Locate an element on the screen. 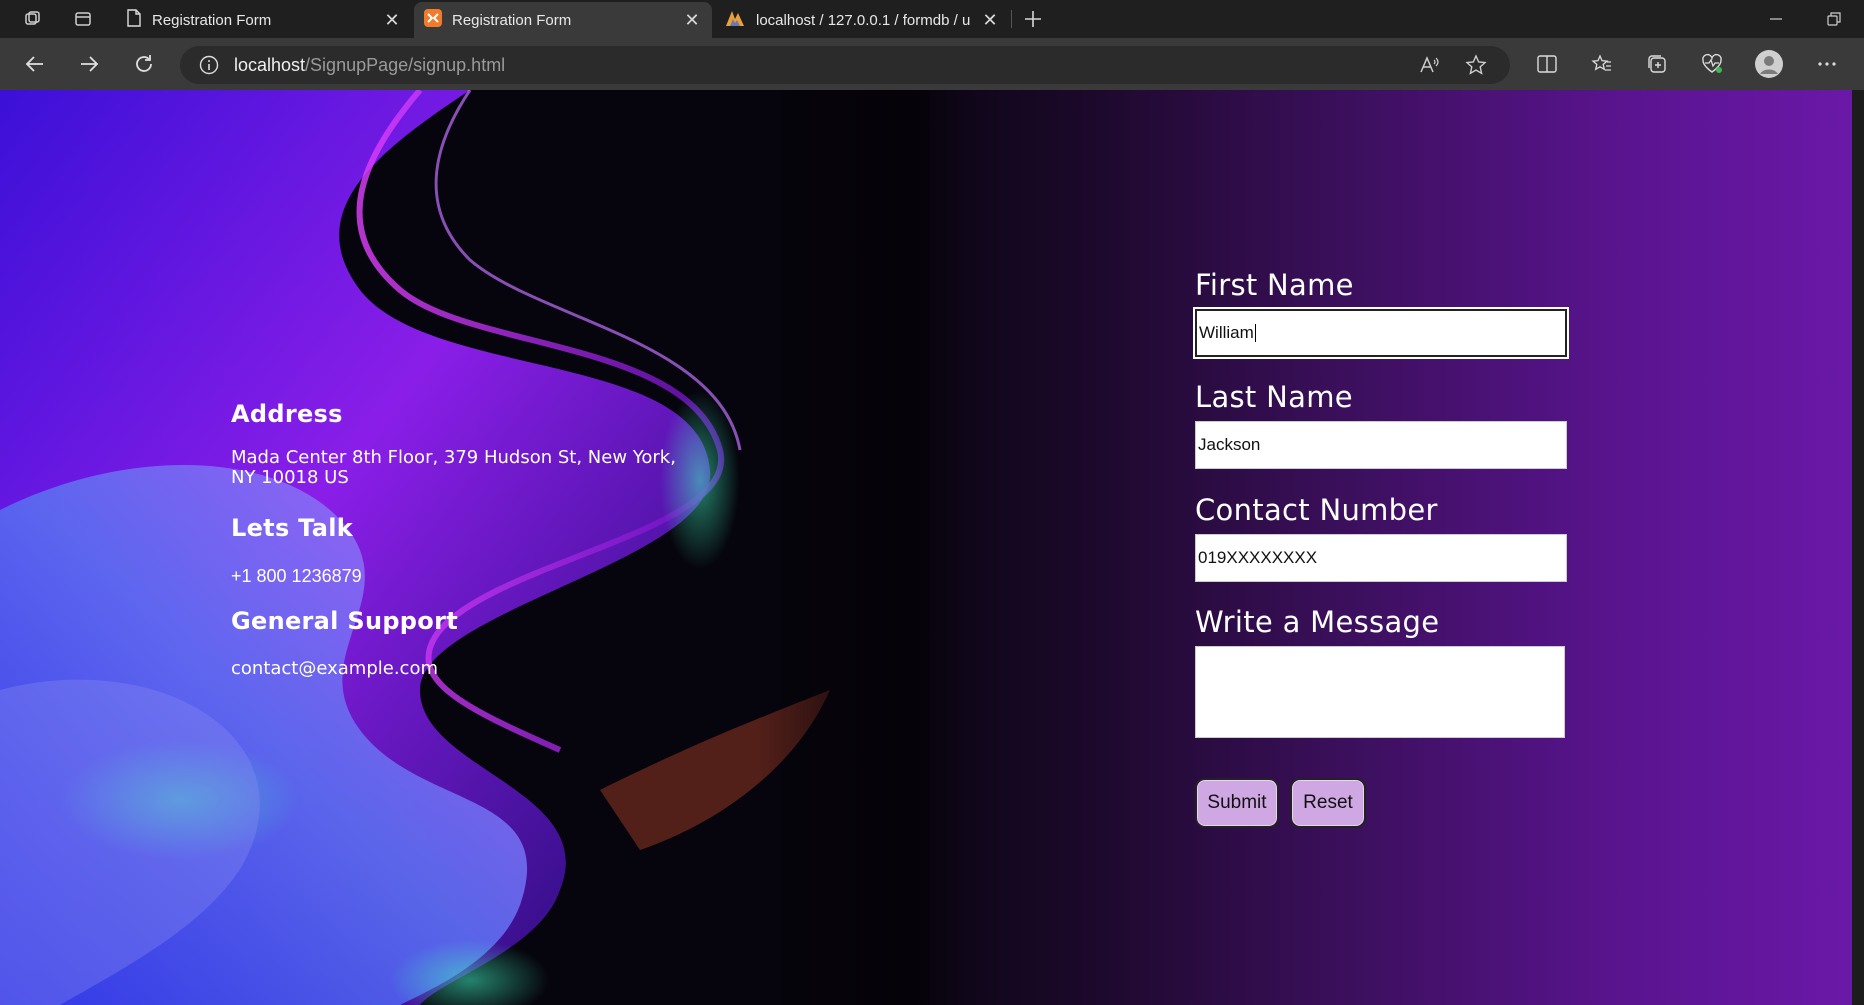  tab-divider is located at coordinates (1011, 19).